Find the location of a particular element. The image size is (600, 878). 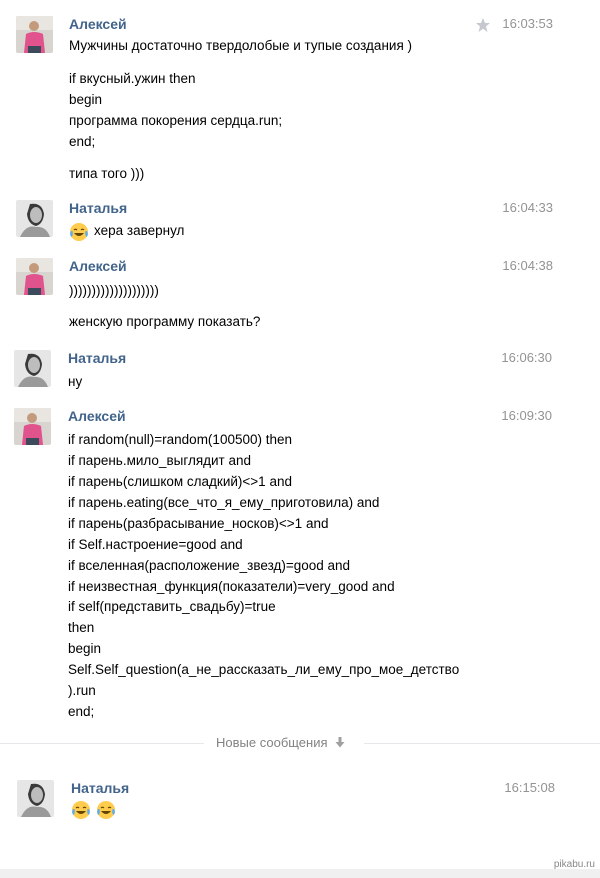

star-icon is located at coordinates (483, 25).